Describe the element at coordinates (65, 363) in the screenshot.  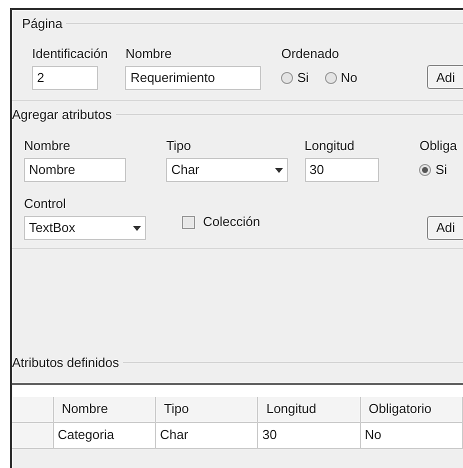
I see `group-title: Atributos definidos` at that location.